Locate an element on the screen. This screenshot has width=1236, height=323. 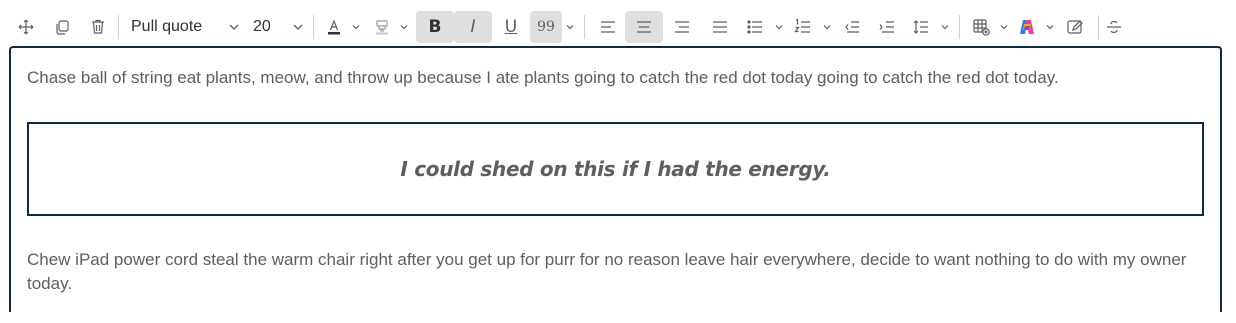
highlight-button is located at coordinates (382, 27).